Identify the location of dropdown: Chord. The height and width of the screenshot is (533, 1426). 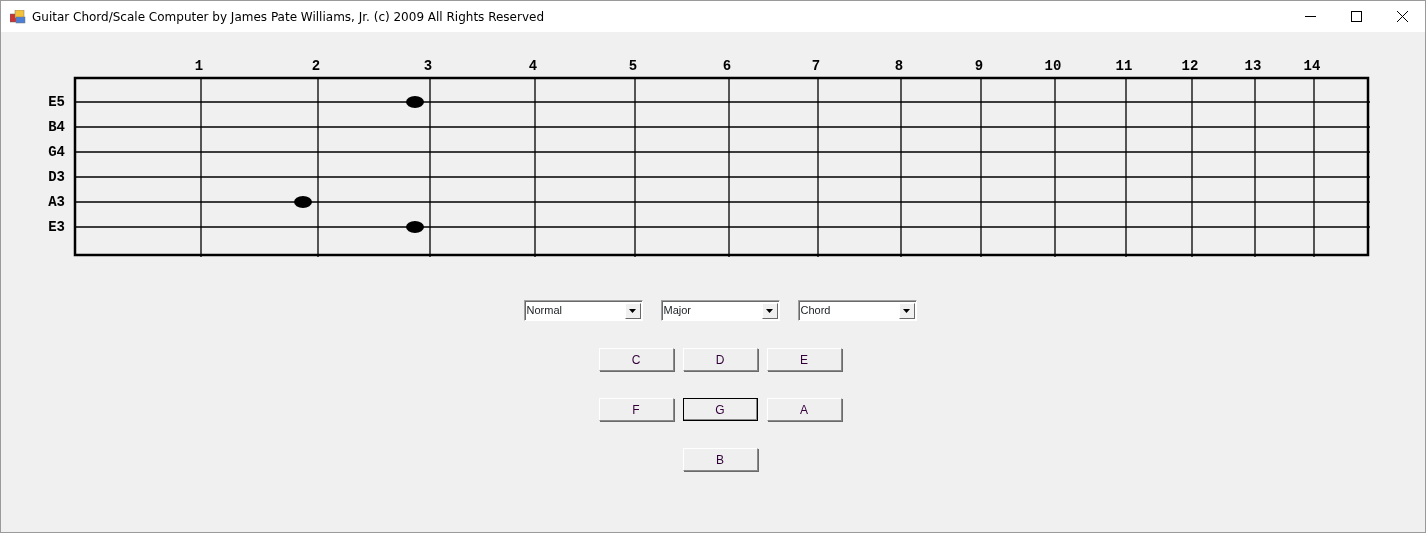
(857, 310).